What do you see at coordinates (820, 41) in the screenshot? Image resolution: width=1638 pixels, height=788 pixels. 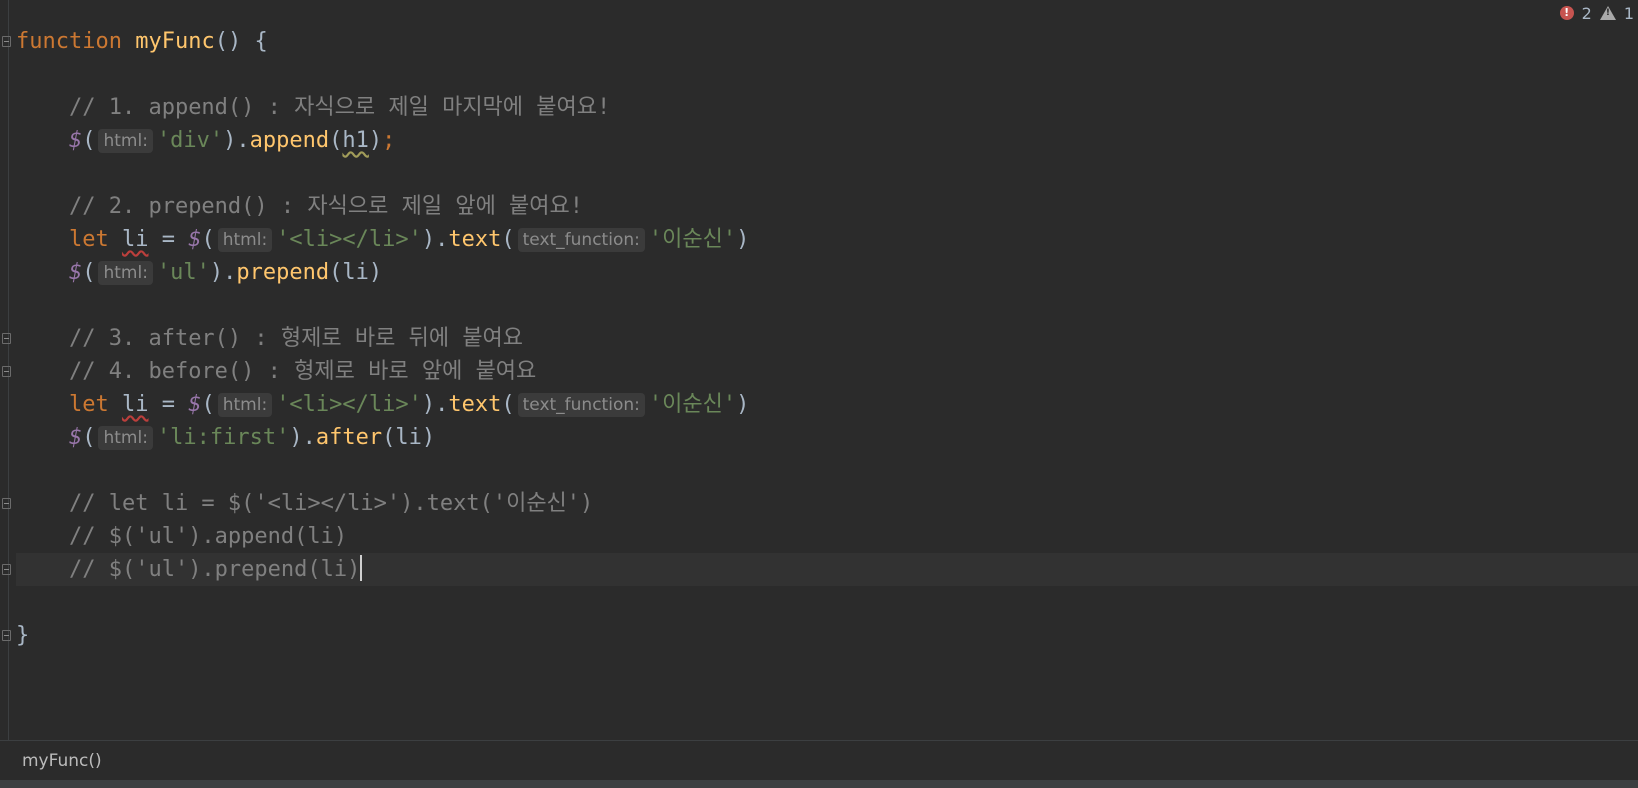 I see `code-line: function myFunc() {` at bounding box center [820, 41].